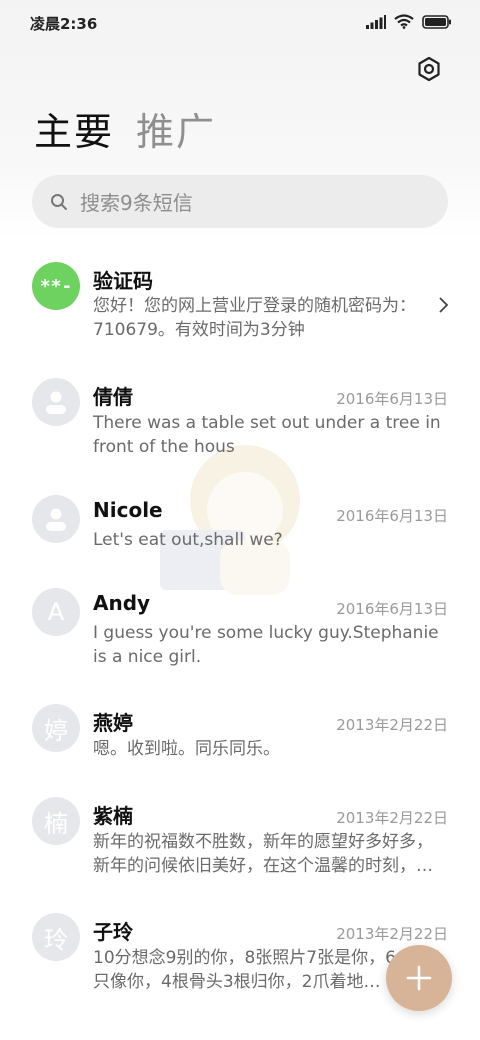 The width and height of the screenshot is (480, 1040). I want to click on plus-icon, so click(419, 978).